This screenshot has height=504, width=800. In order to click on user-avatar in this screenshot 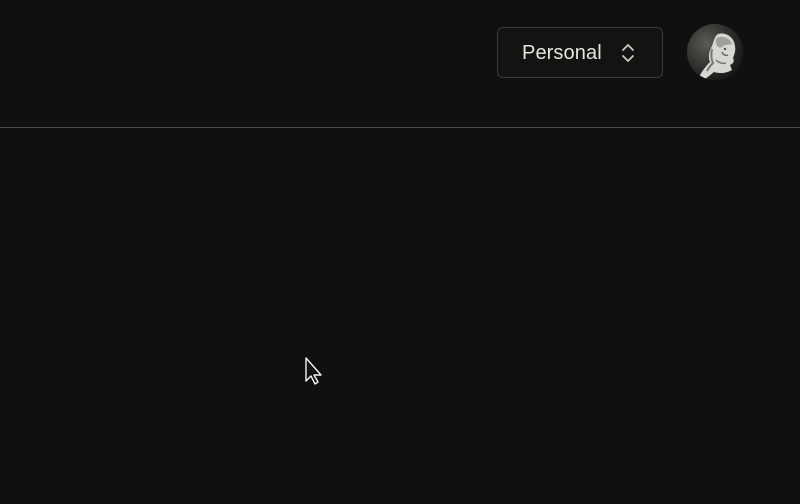, I will do `click(715, 52)`.